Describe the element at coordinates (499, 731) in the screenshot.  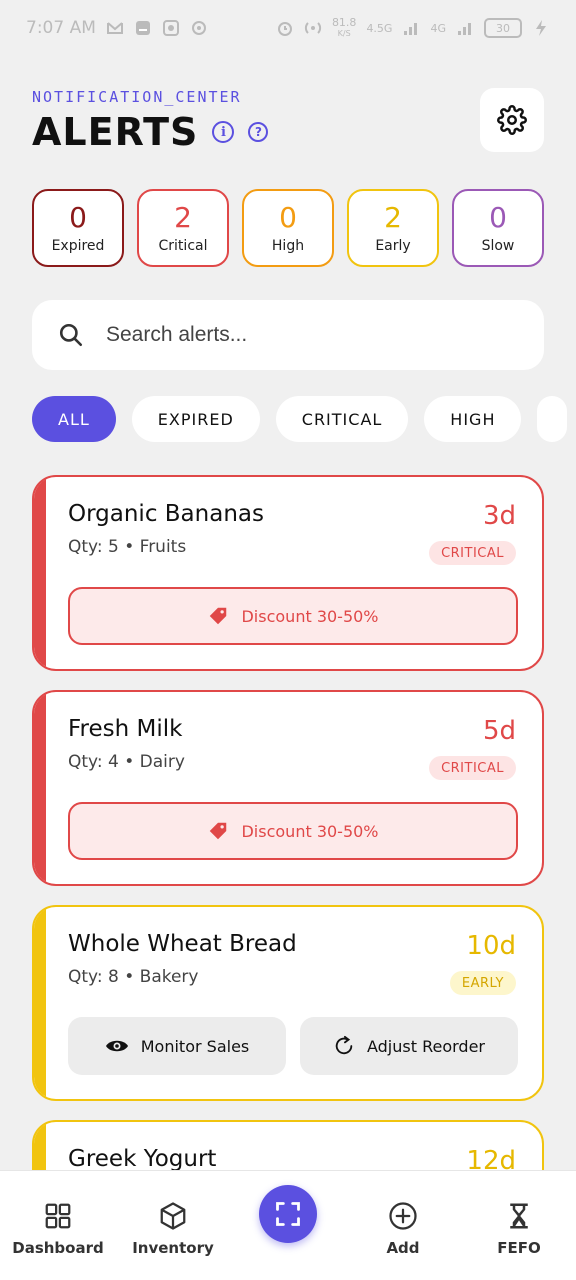
I see `days-remaining: 5d` at that location.